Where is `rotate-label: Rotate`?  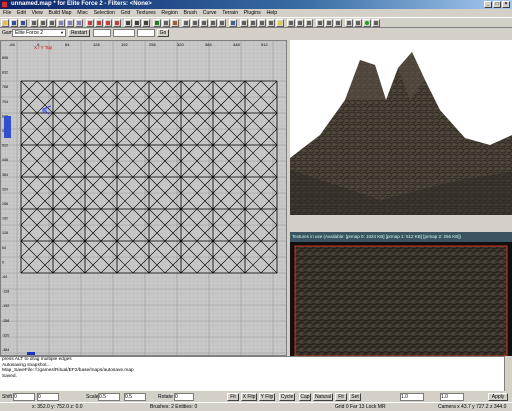
rotate-label: Rotate is located at coordinates (165, 397).